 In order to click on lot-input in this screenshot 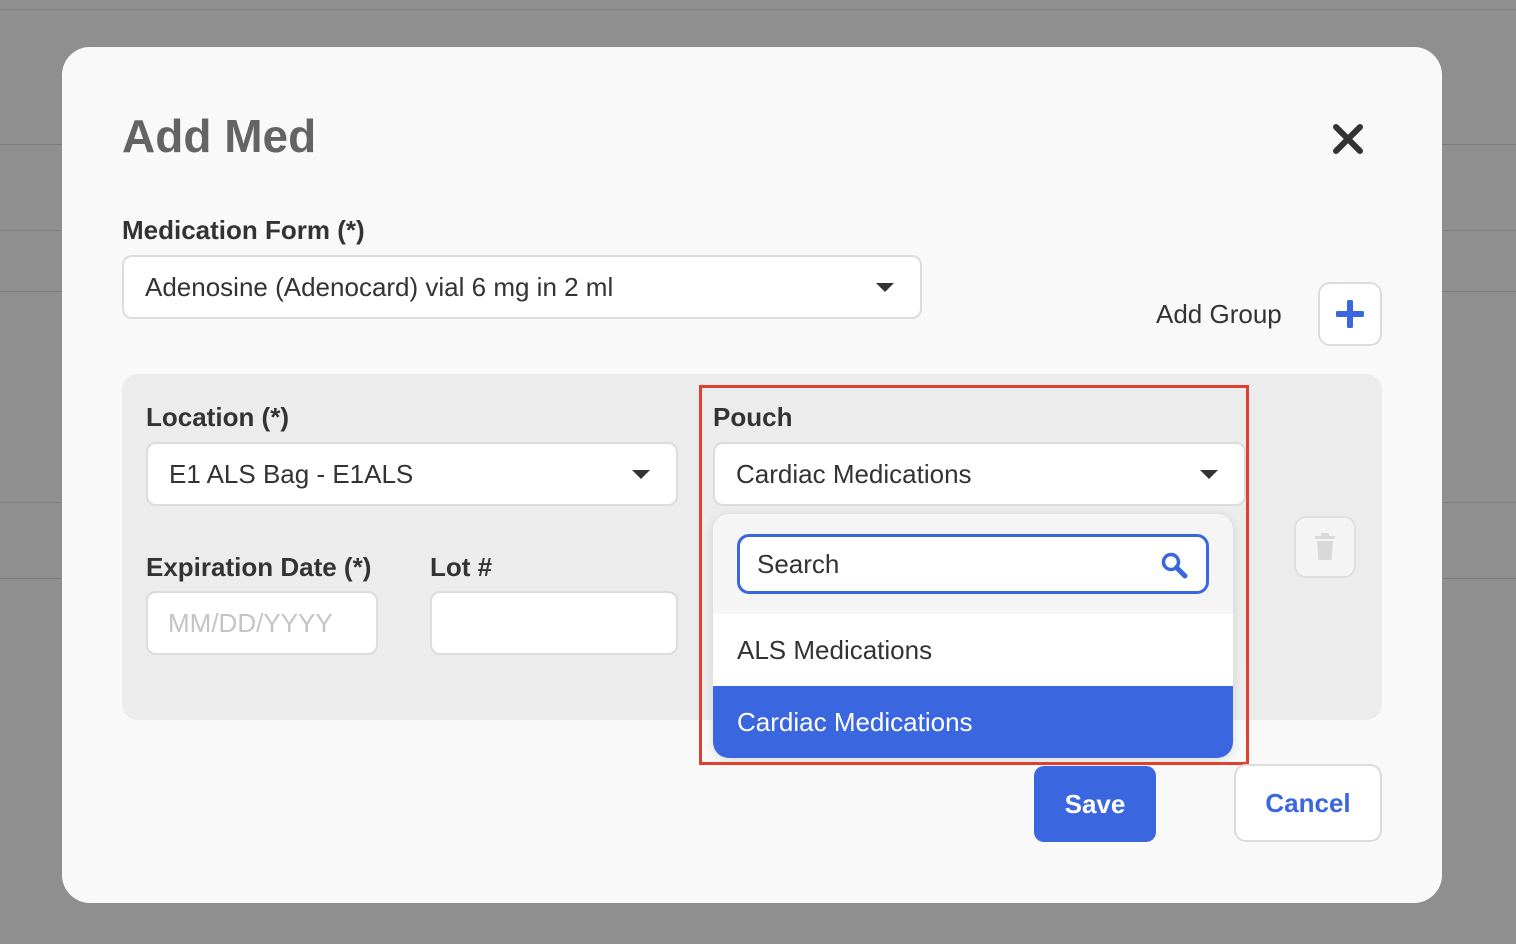, I will do `click(554, 623)`.